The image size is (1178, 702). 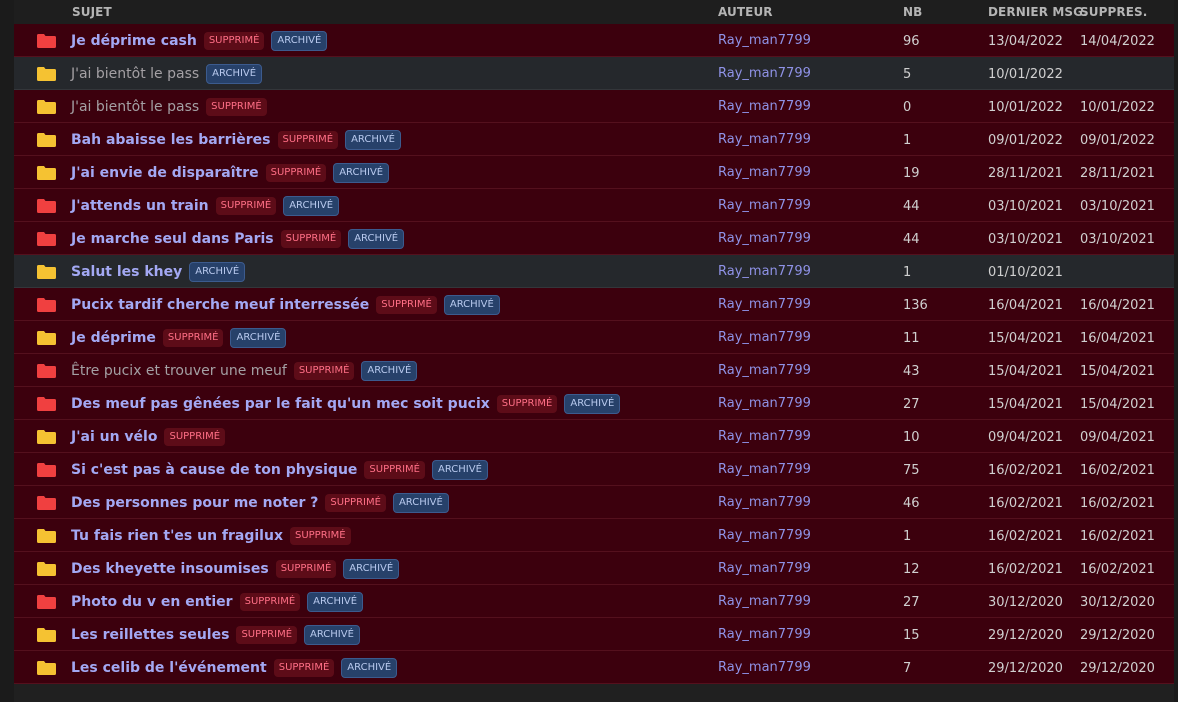 What do you see at coordinates (140, 206) in the screenshot?
I see `topic-title-link: J'attends un train` at bounding box center [140, 206].